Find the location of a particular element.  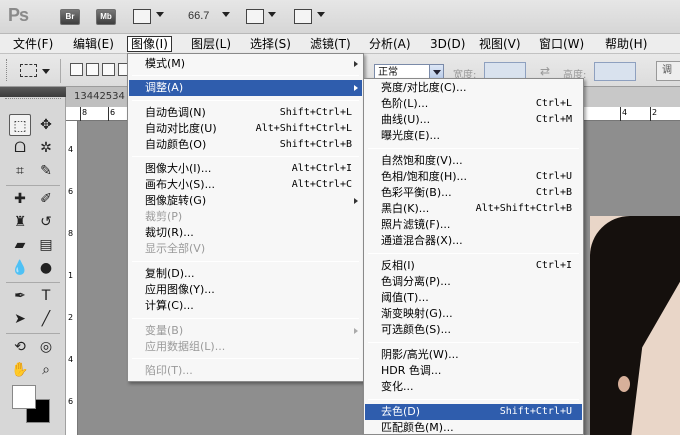

new-selection-icon is located at coordinates (76, 69).